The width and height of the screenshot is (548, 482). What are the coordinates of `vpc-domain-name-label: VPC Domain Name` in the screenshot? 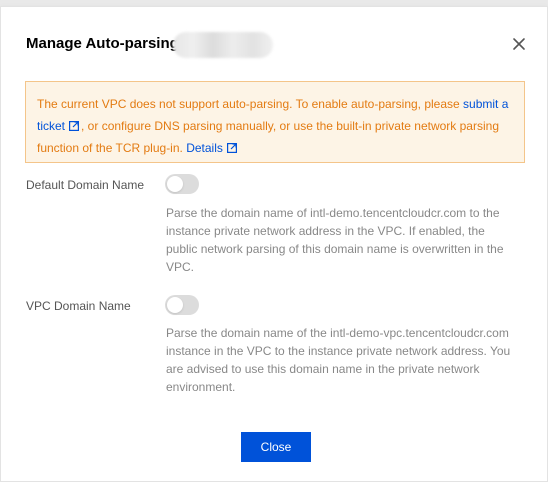 It's located at (78, 306).